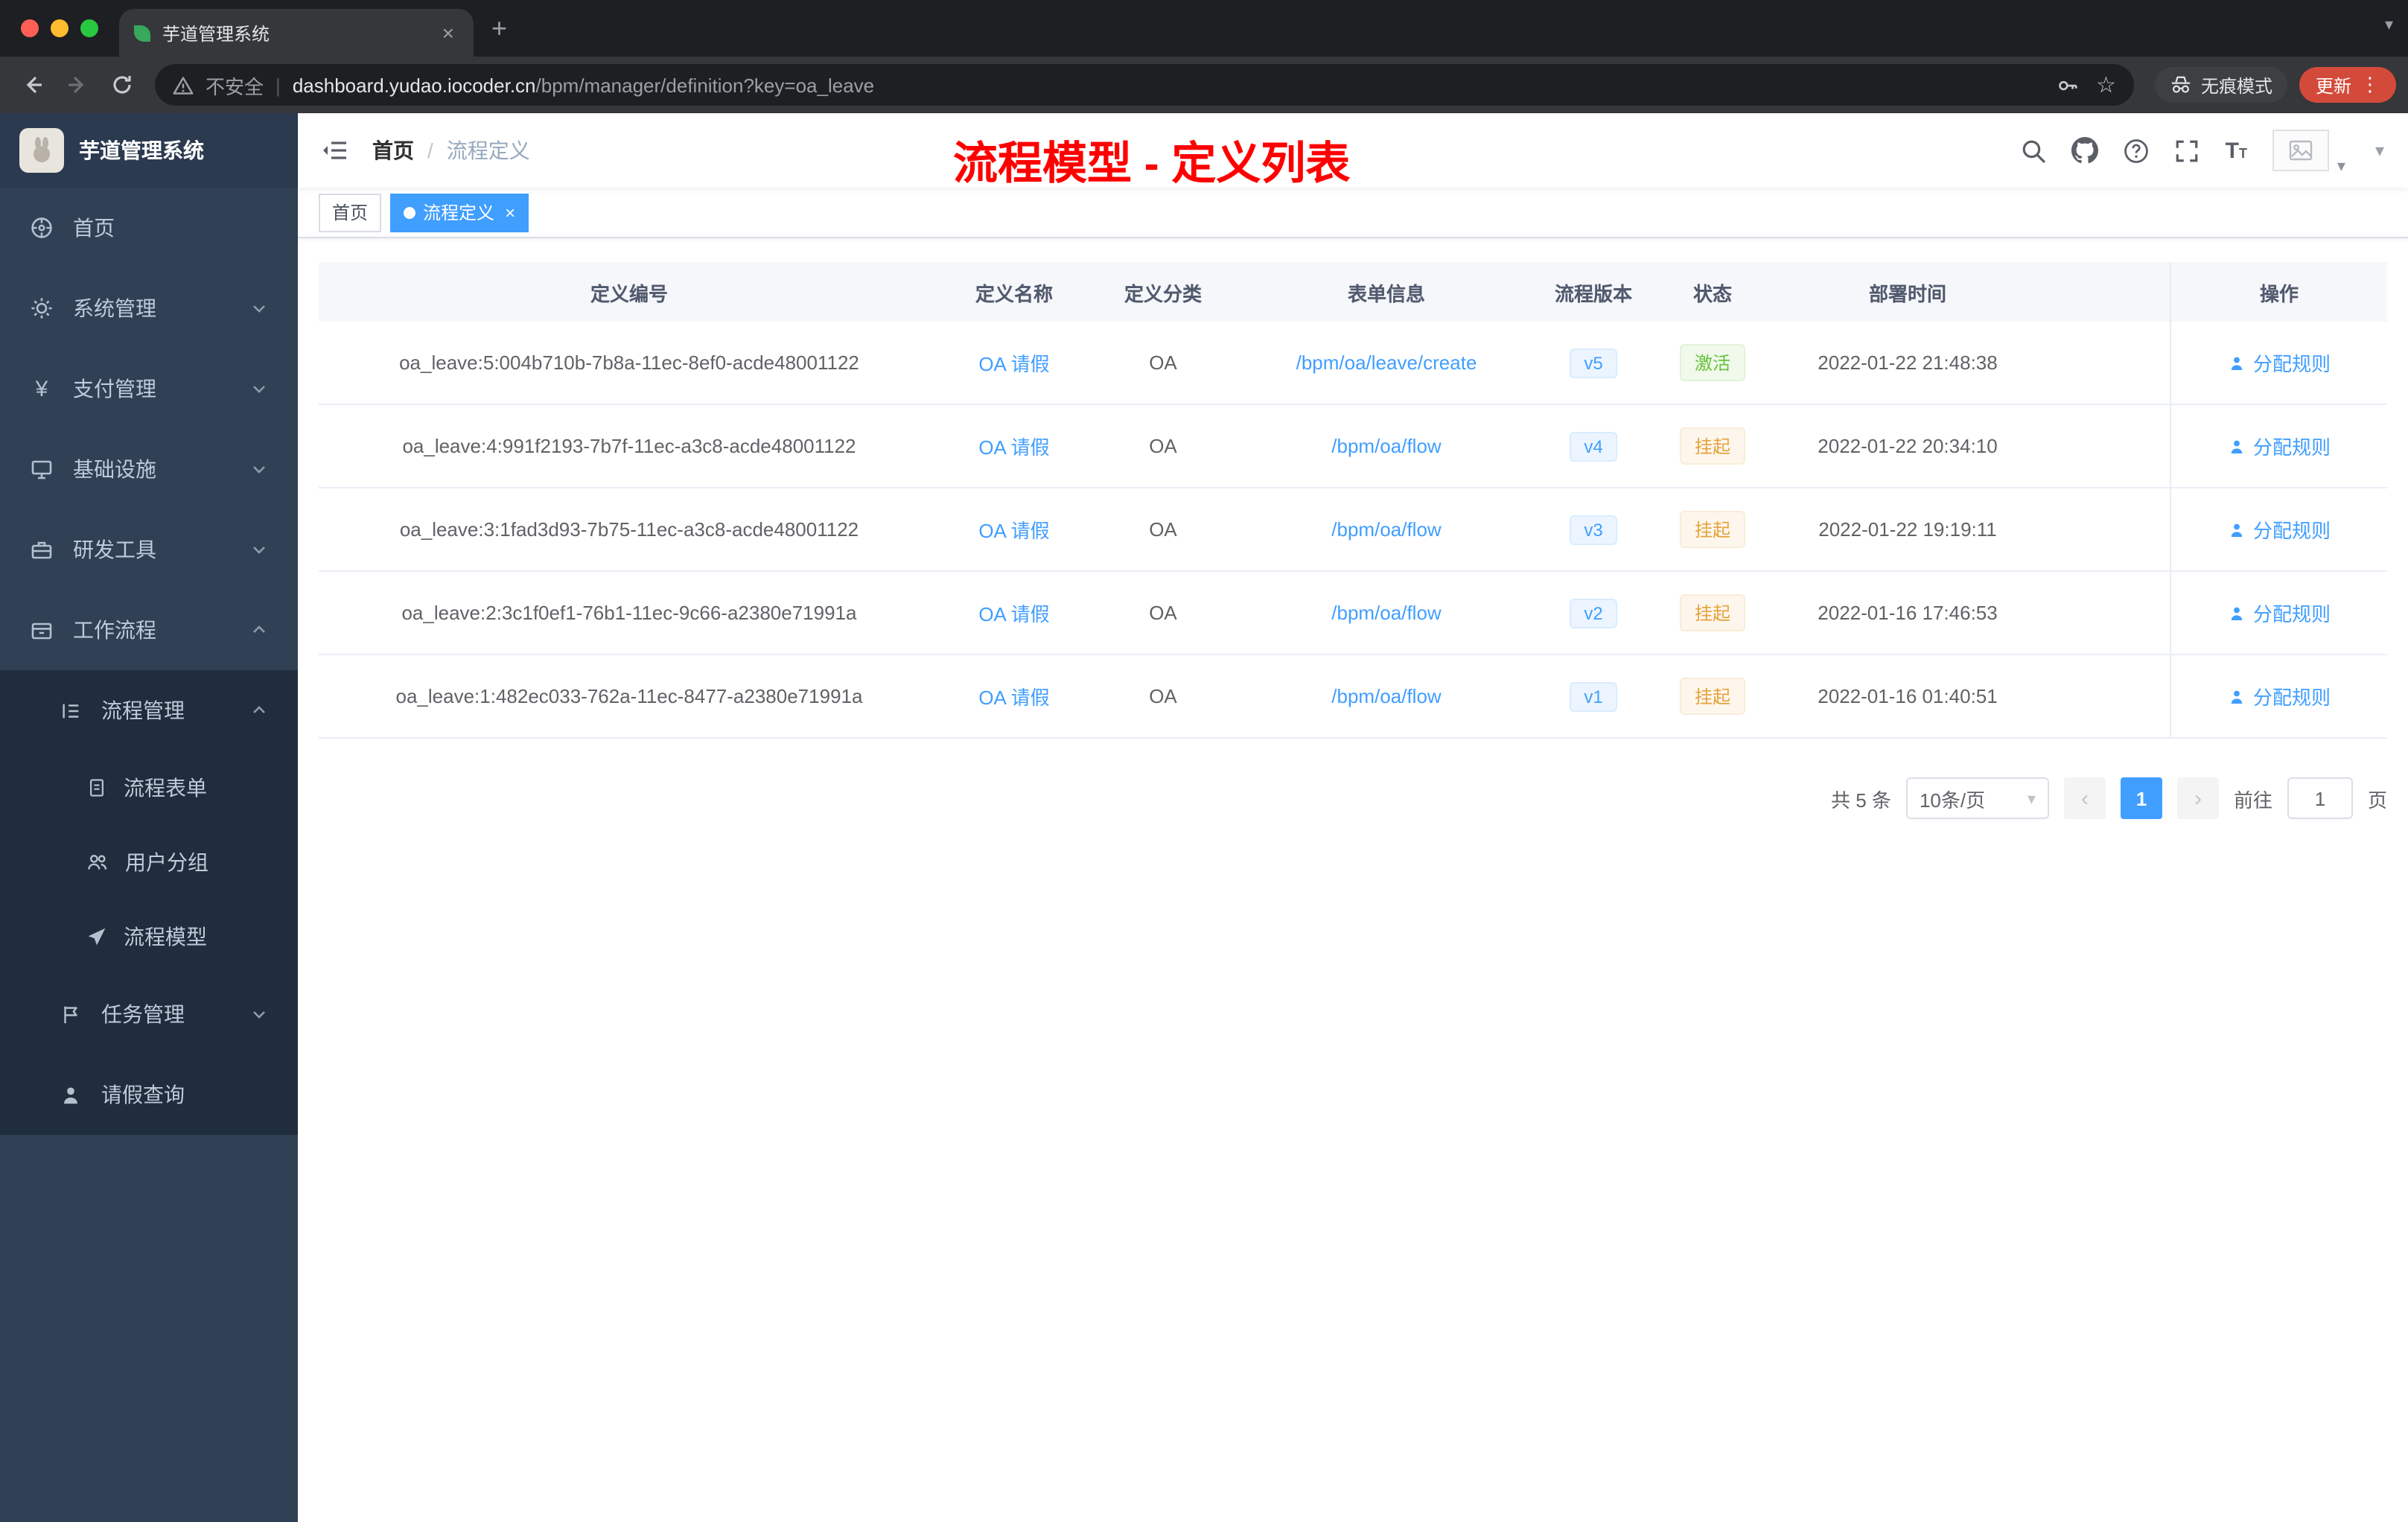 The width and height of the screenshot is (2408, 1522). What do you see at coordinates (2377, 800) in the screenshot?
I see `page-unit-label: 页` at bounding box center [2377, 800].